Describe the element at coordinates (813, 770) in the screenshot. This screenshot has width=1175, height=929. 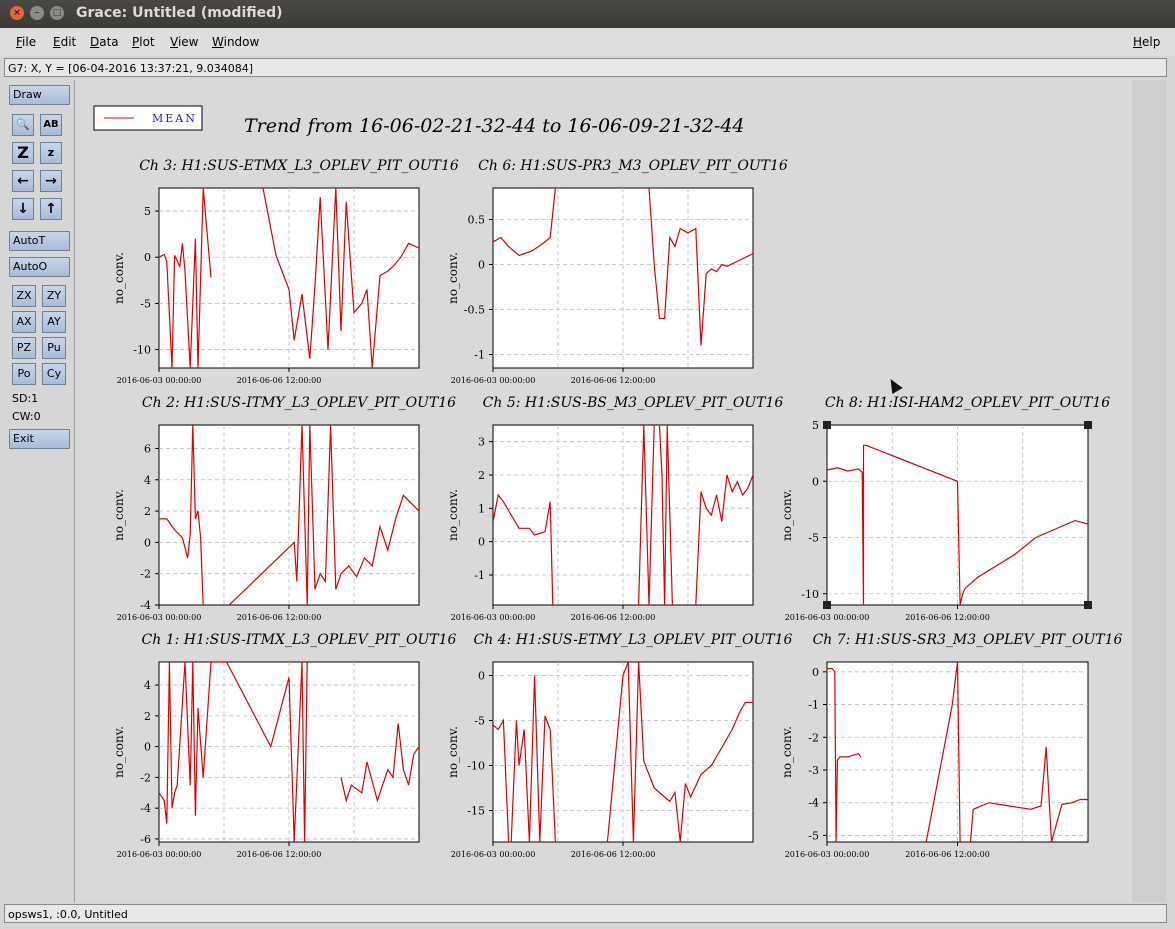
I see `y-tick-label: -3` at that location.